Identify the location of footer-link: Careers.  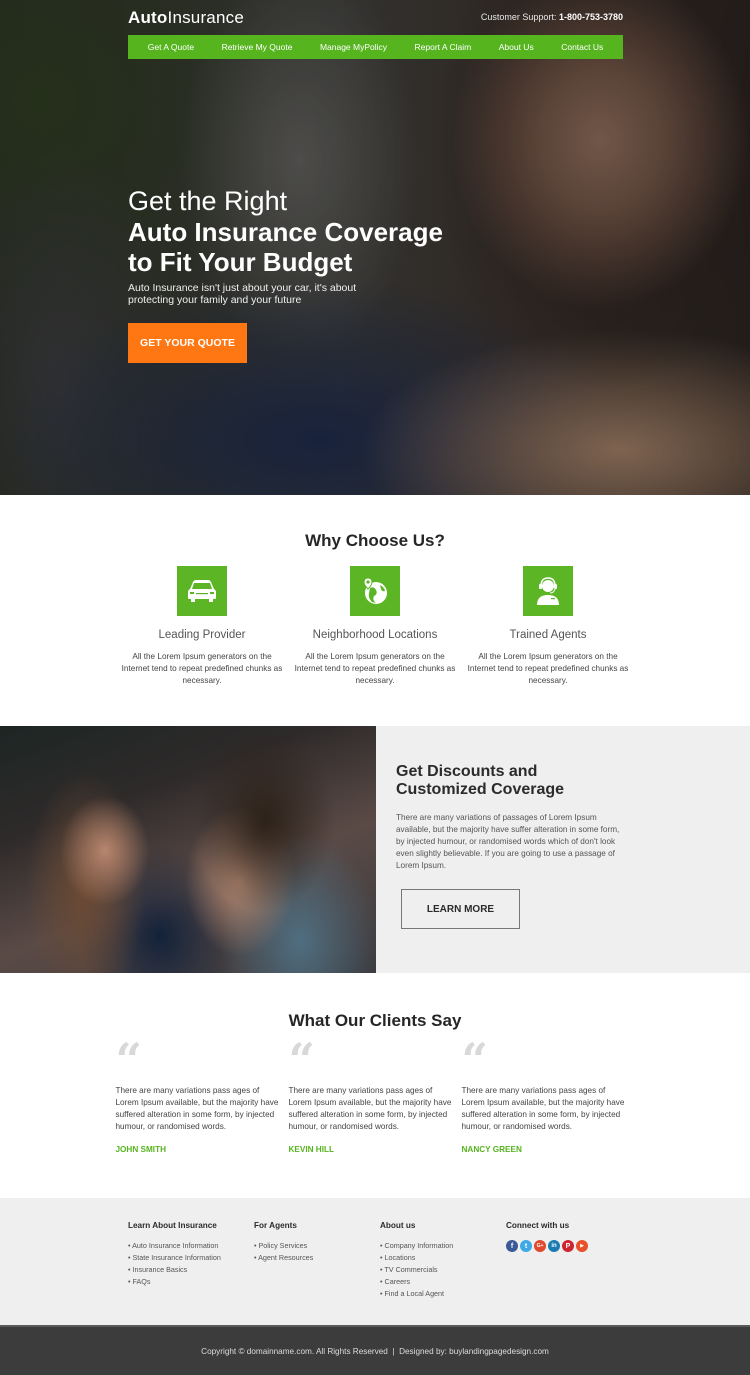
(443, 1282).